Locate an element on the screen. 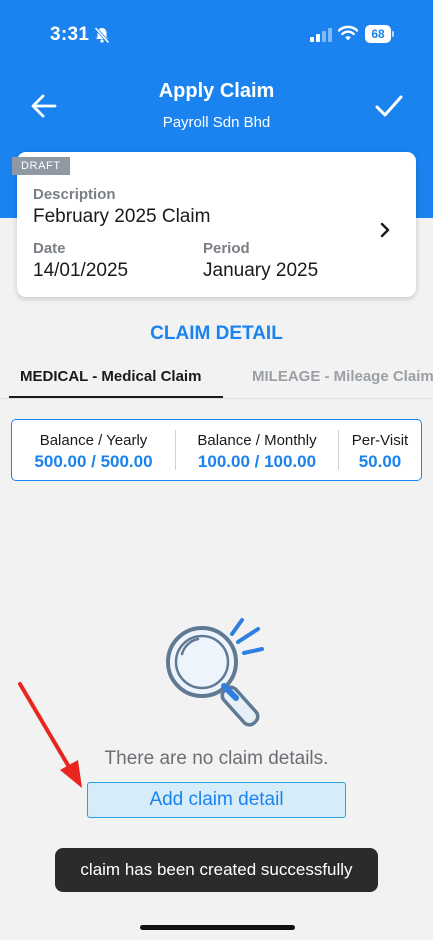 The height and width of the screenshot is (940, 433). wifi-icon is located at coordinates (348, 33).